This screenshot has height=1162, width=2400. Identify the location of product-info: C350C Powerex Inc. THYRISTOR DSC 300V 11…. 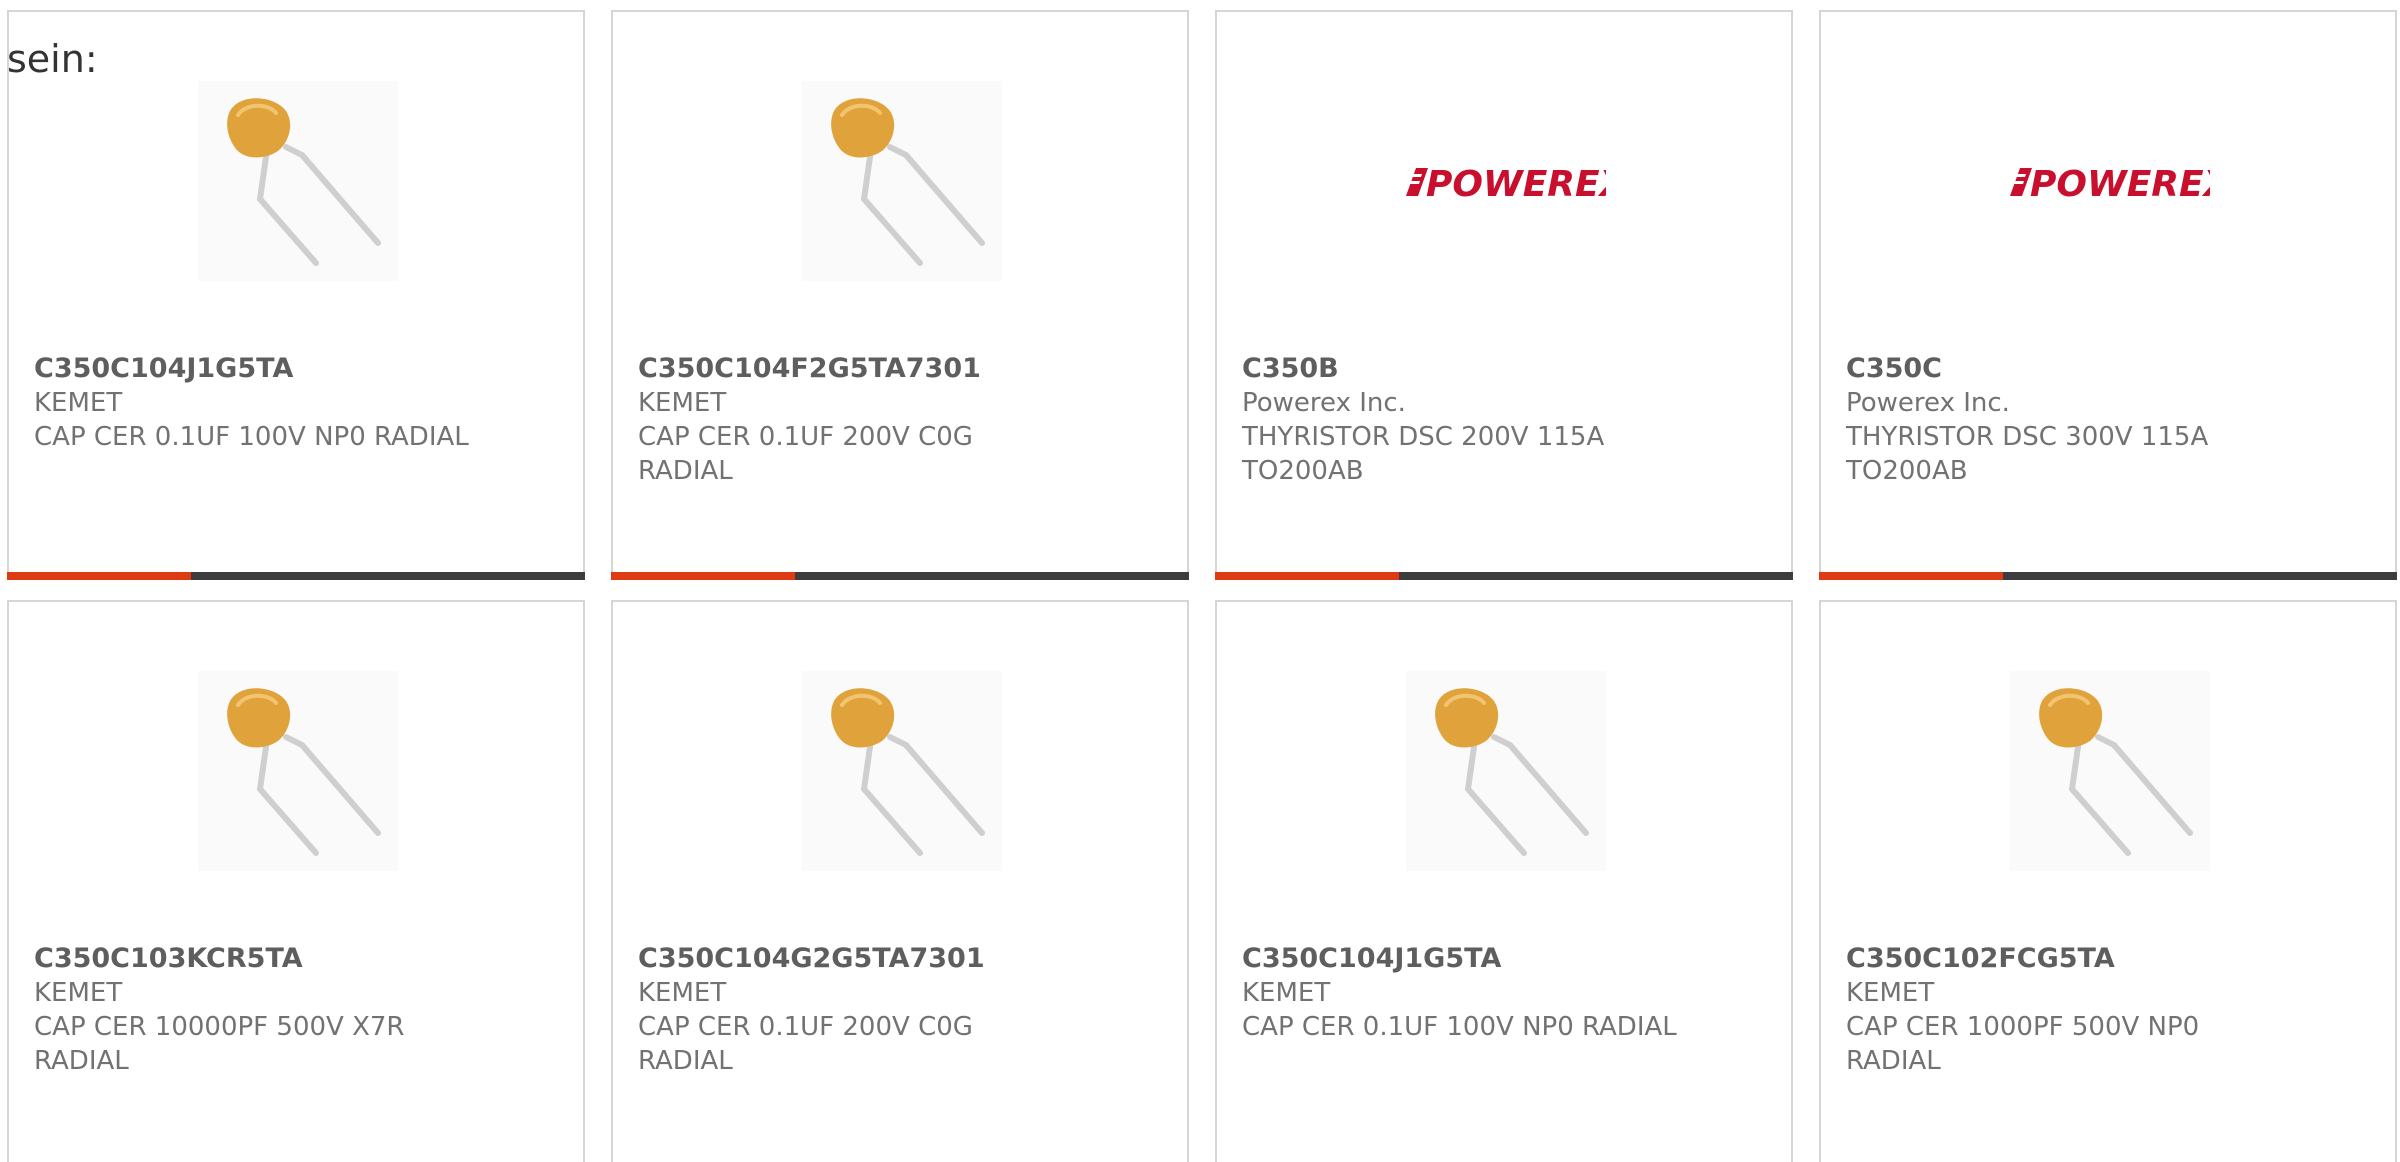
(2106, 420).